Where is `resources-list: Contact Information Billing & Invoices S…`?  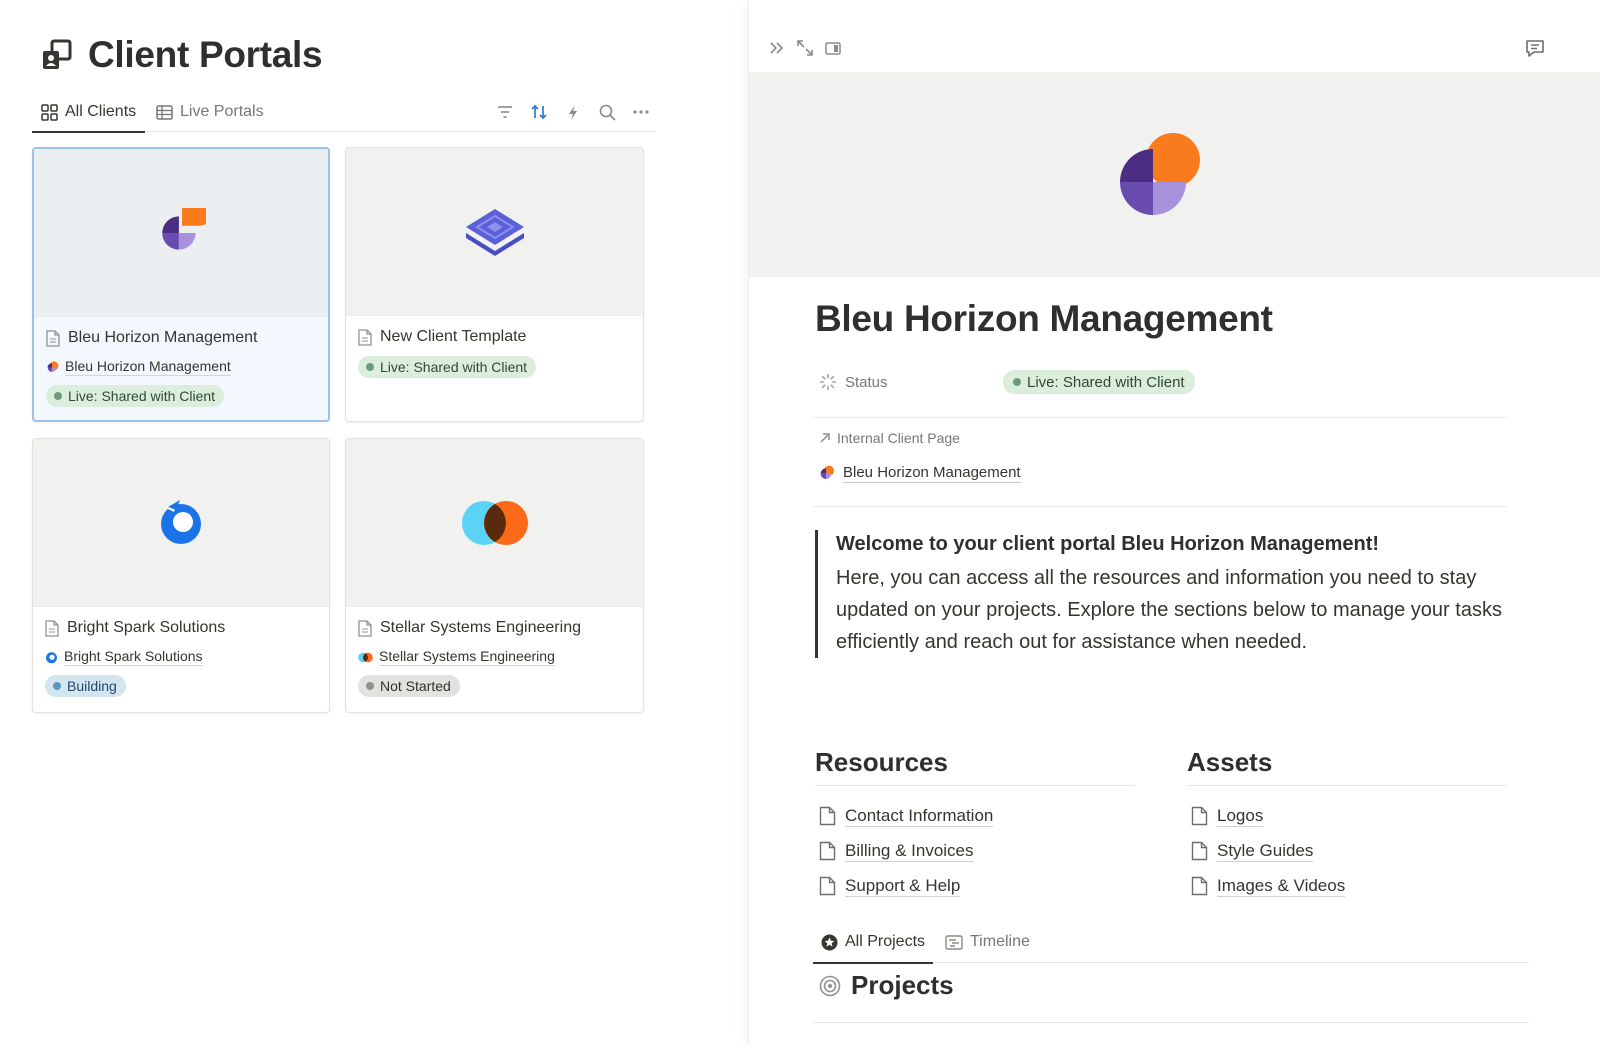
resources-list: Contact Information Billing & Invoices S… is located at coordinates (975, 850).